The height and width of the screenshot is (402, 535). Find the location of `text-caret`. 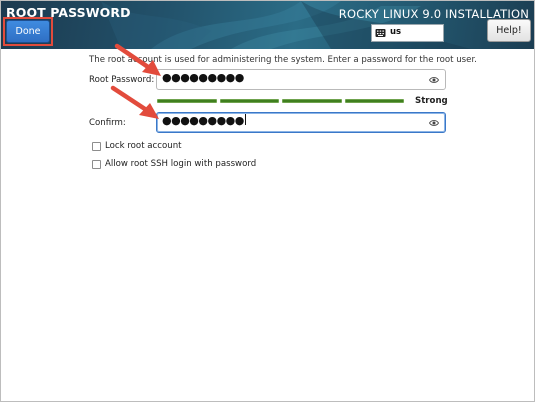

text-caret is located at coordinates (245, 119).